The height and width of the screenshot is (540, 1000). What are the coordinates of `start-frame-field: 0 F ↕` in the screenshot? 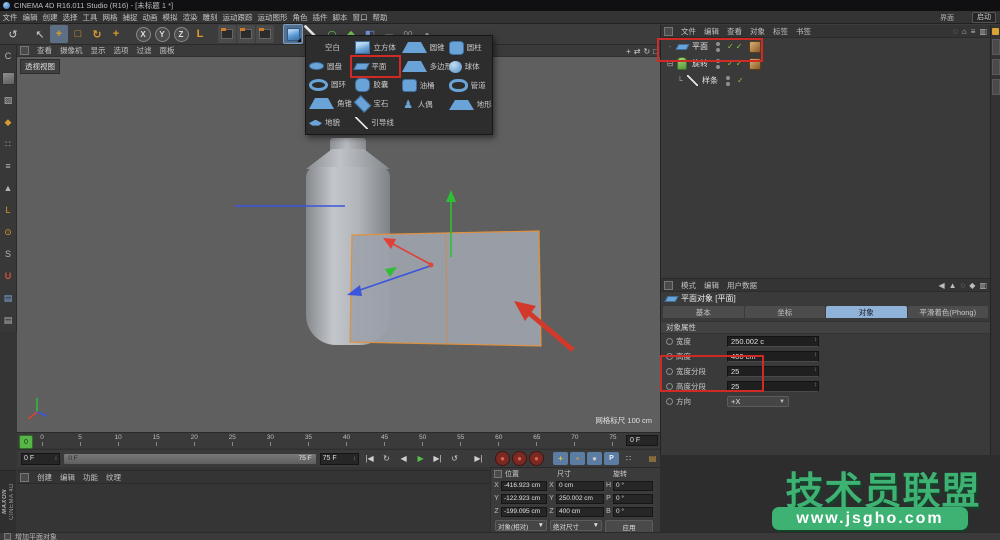 It's located at (41, 458).